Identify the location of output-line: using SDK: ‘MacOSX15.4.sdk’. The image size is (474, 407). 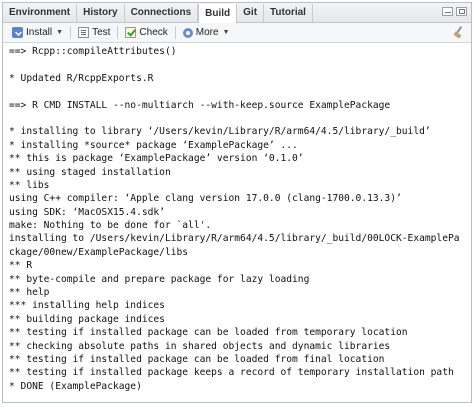
(87, 212).